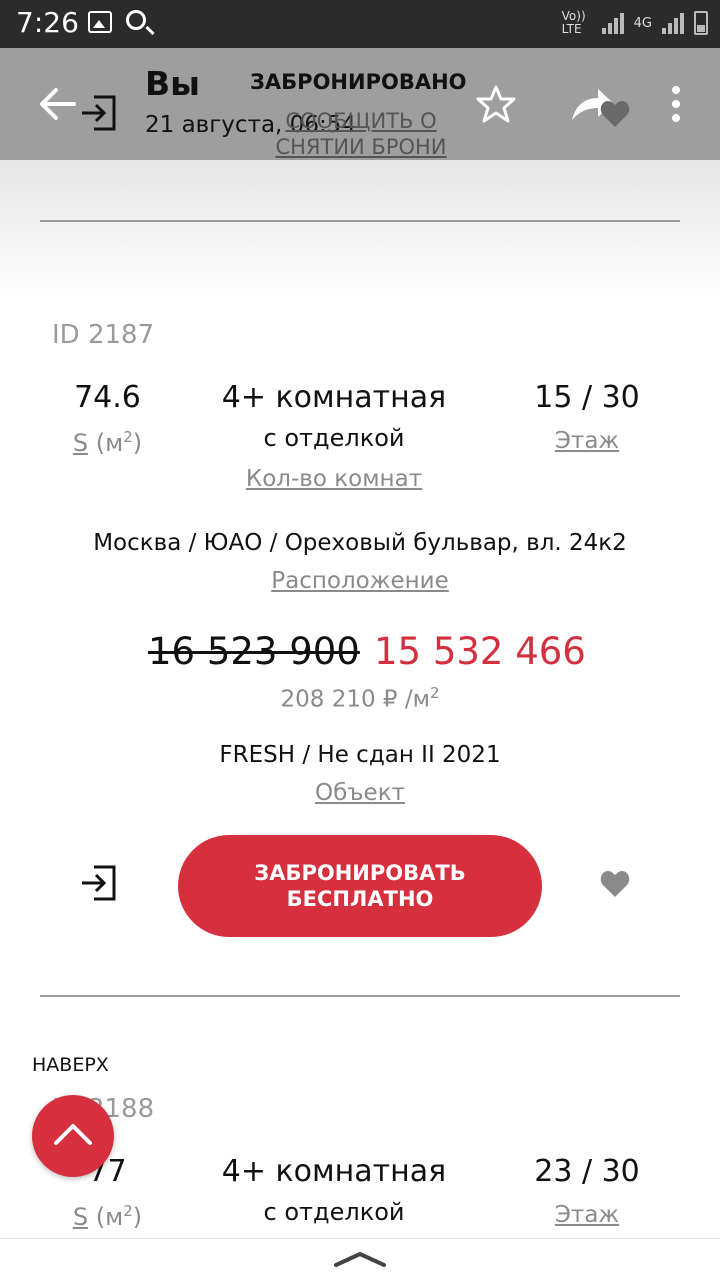 The height and width of the screenshot is (1280, 720). Describe the element at coordinates (47, 22) in the screenshot. I see `status-time: 7:26` at that location.